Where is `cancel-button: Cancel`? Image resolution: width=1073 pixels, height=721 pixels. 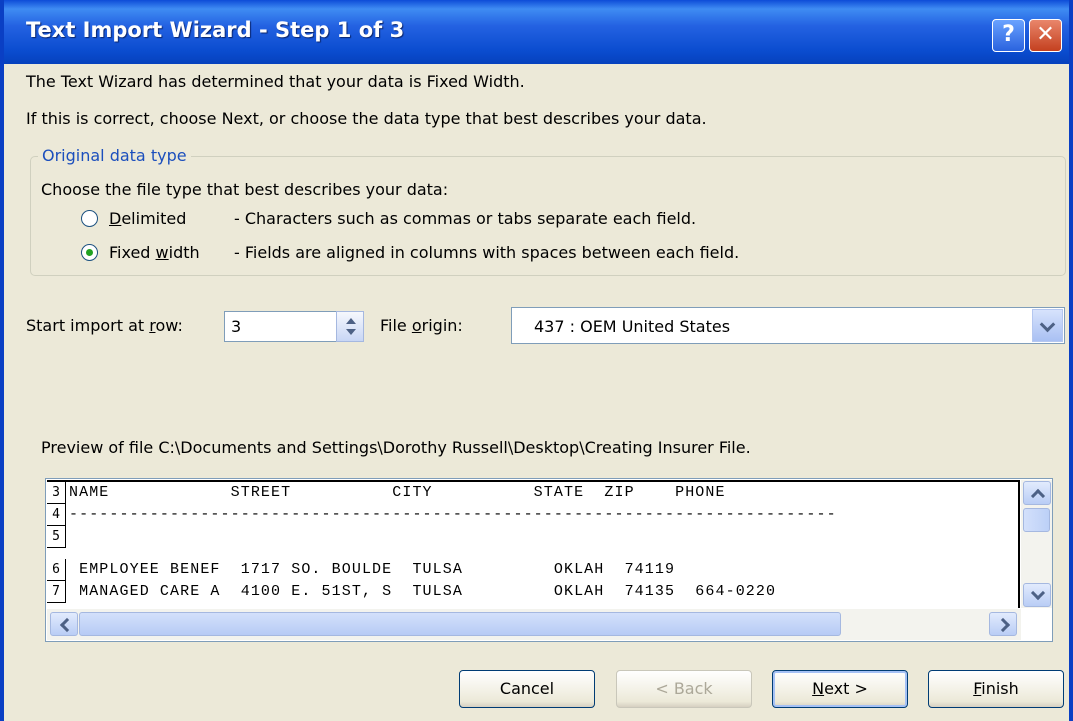 cancel-button: Cancel is located at coordinates (527, 689).